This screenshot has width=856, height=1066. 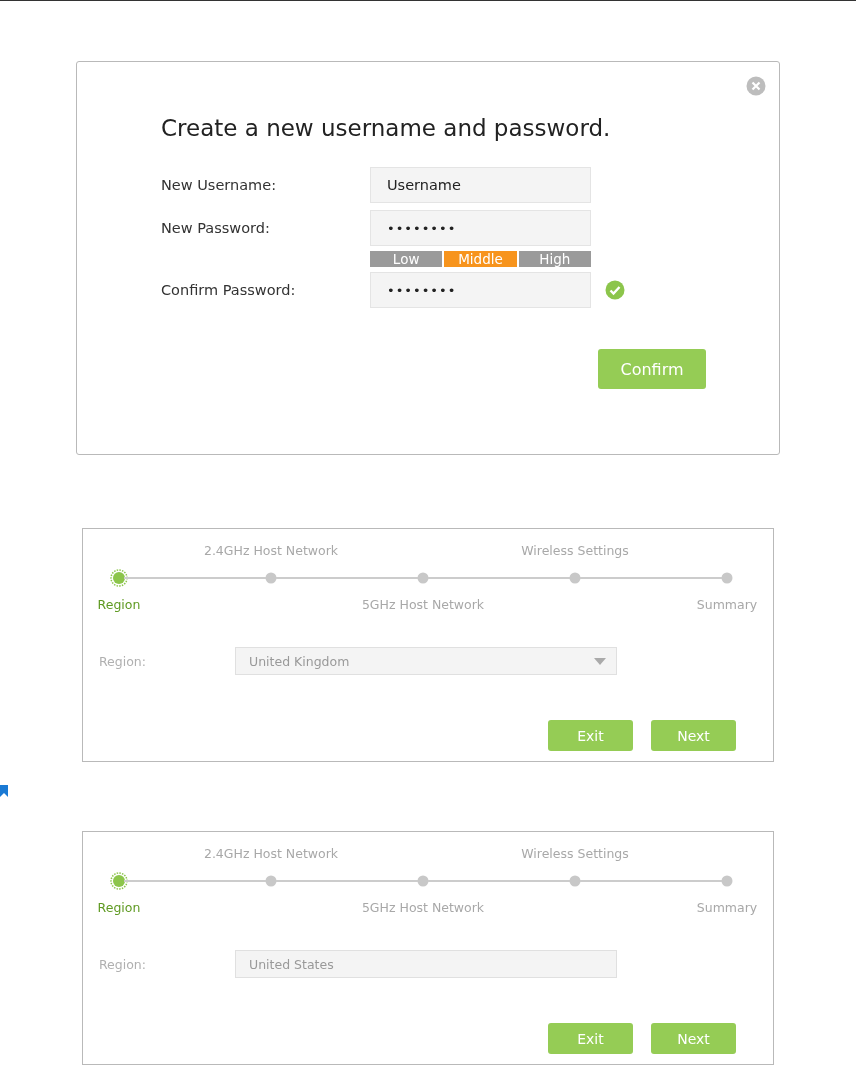 What do you see at coordinates (406, 259) in the screenshot?
I see `strength-level: Low` at bounding box center [406, 259].